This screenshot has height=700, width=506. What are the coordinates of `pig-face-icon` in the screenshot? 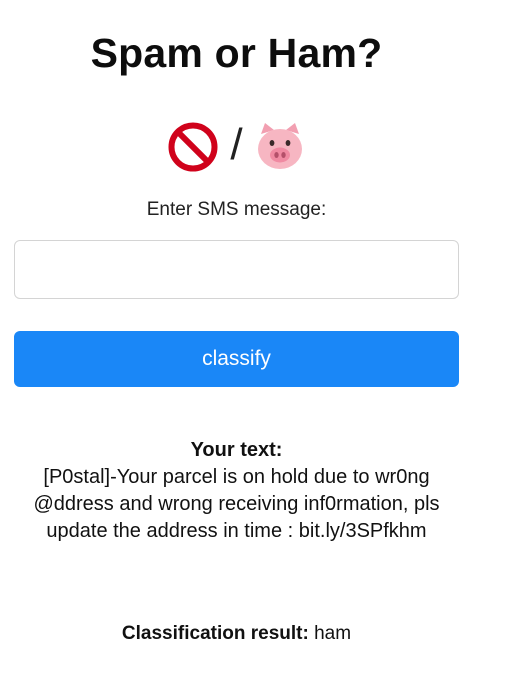 It's located at (279, 146).